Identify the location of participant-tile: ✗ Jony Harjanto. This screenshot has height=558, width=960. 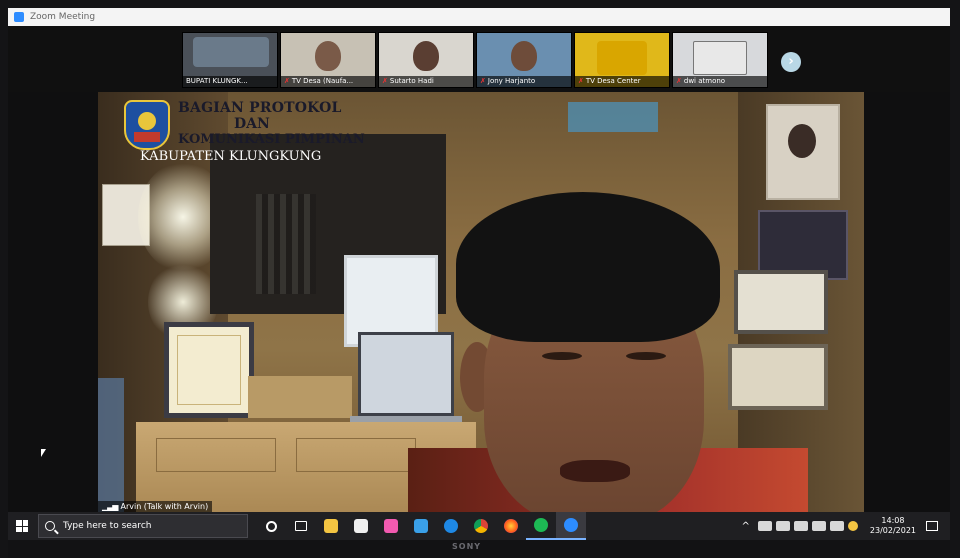
(524, 60).